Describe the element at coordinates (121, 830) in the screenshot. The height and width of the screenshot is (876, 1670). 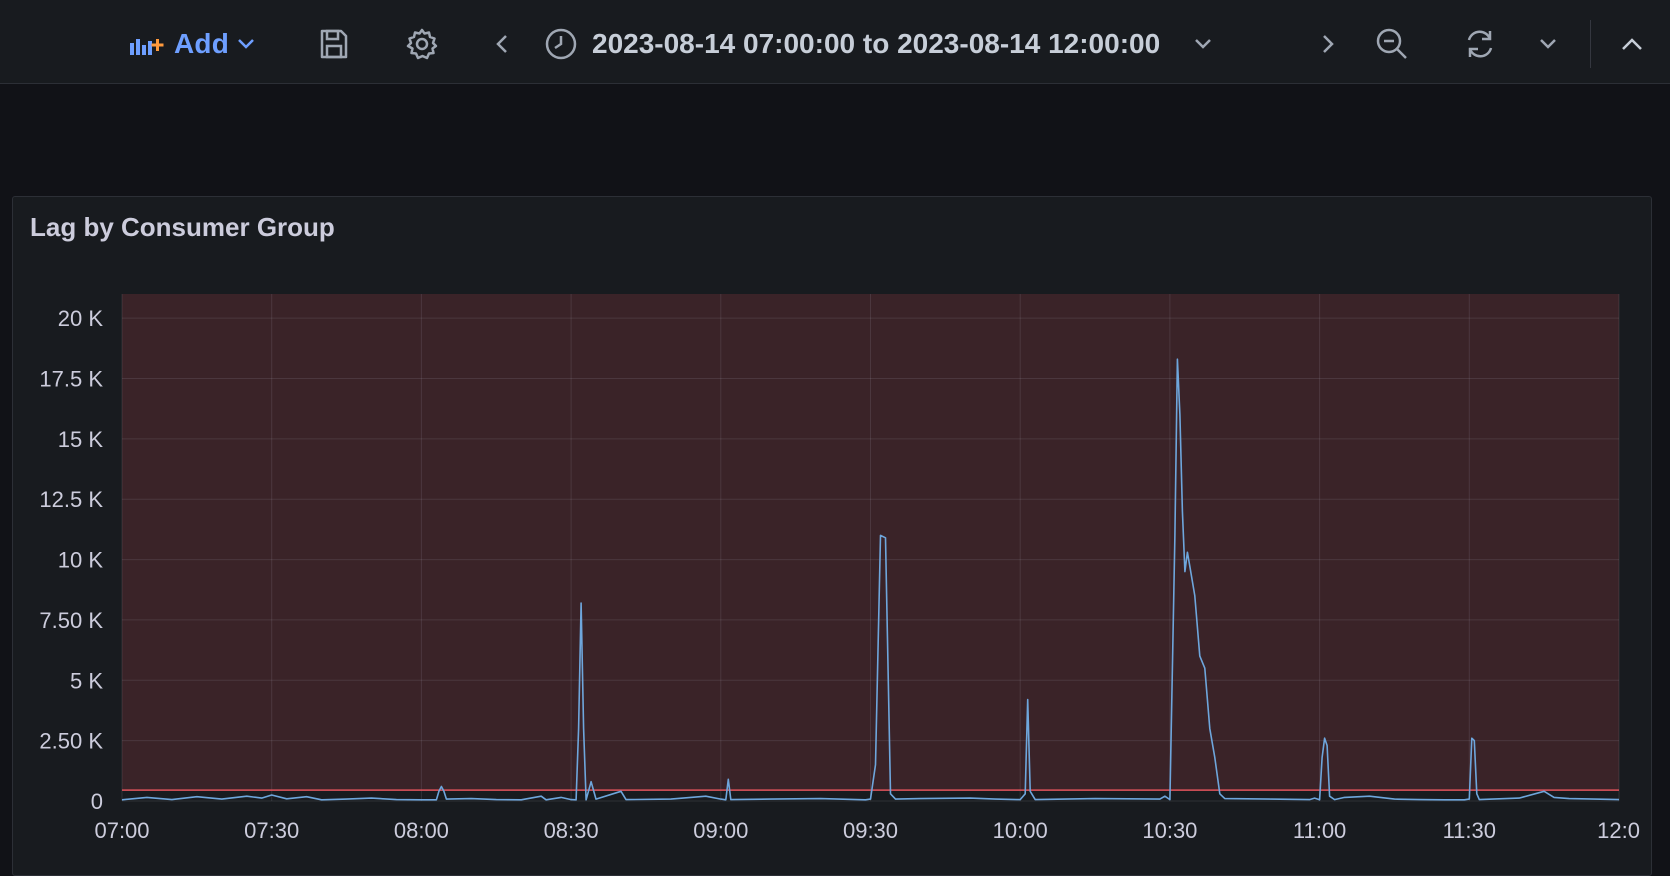
I see `x-tick-label: 07:00` at that location.